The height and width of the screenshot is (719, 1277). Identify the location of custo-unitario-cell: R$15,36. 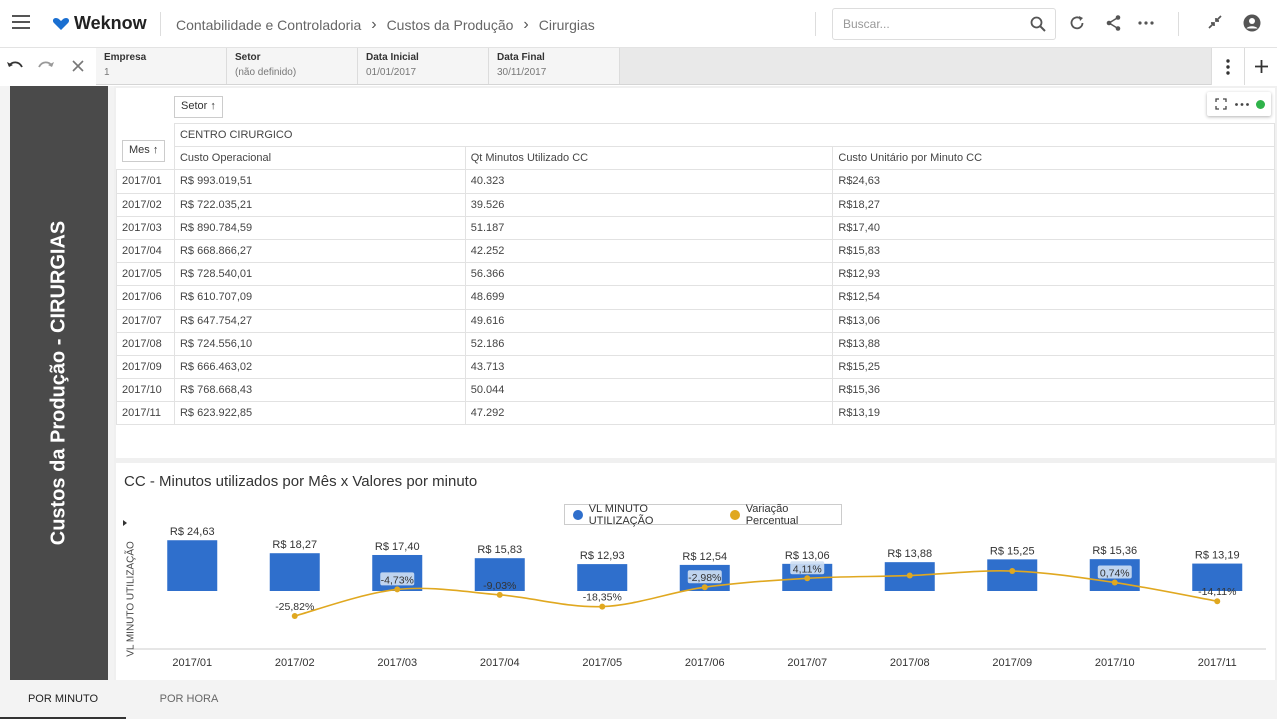
(1053, 390).